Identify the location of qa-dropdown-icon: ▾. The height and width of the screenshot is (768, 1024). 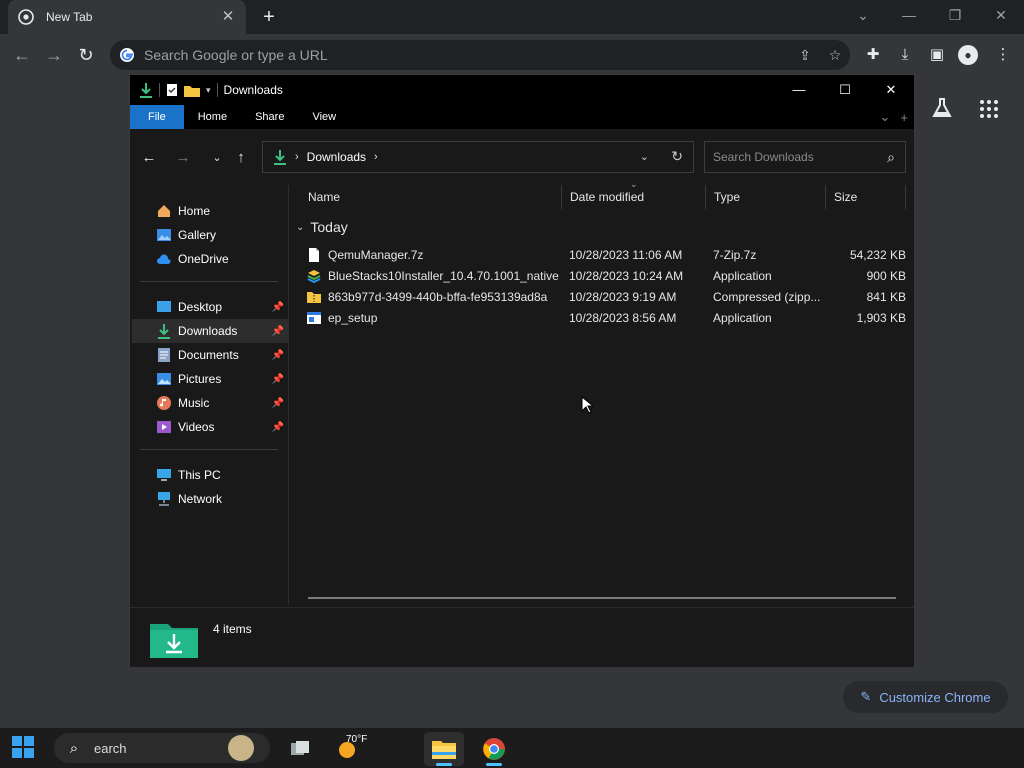
(208, 90).